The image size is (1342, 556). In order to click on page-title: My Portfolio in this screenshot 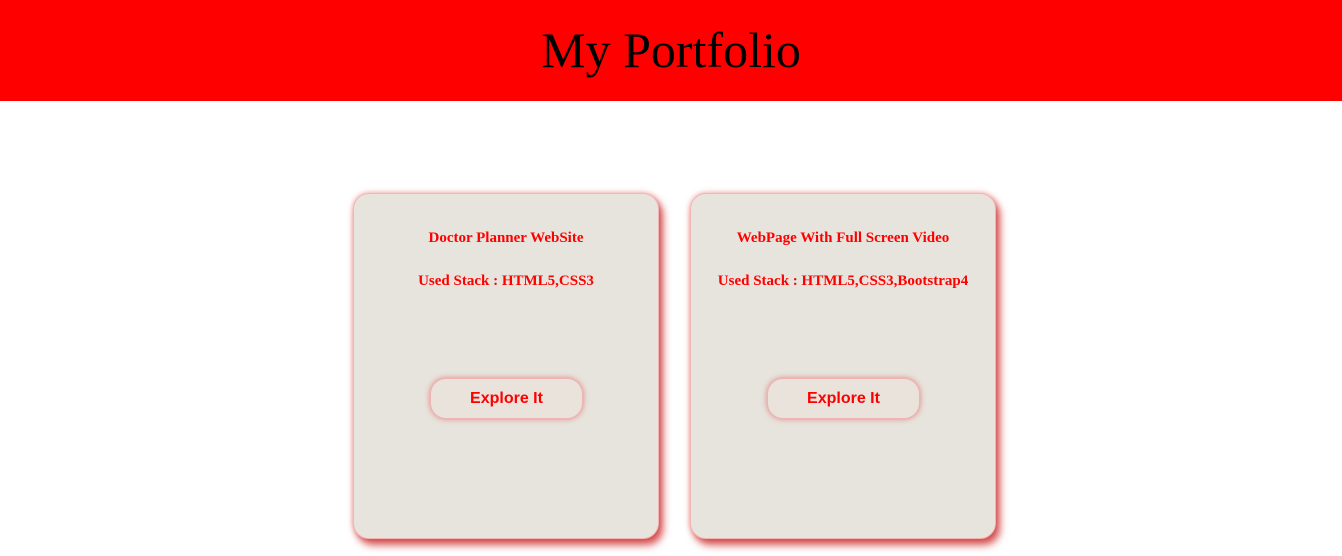, I will do `click(671, 49)`.